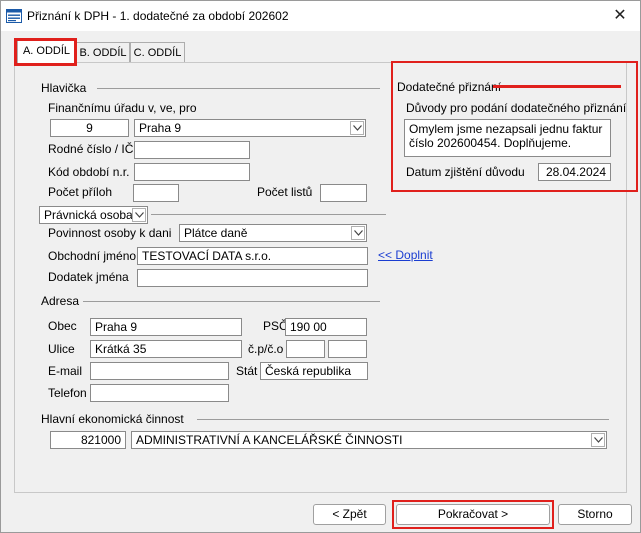  Describe the element at coordinates (92, 256) in the screenshot. I see `obchodni-jmeno-label: Obchodní jméno` at that location.